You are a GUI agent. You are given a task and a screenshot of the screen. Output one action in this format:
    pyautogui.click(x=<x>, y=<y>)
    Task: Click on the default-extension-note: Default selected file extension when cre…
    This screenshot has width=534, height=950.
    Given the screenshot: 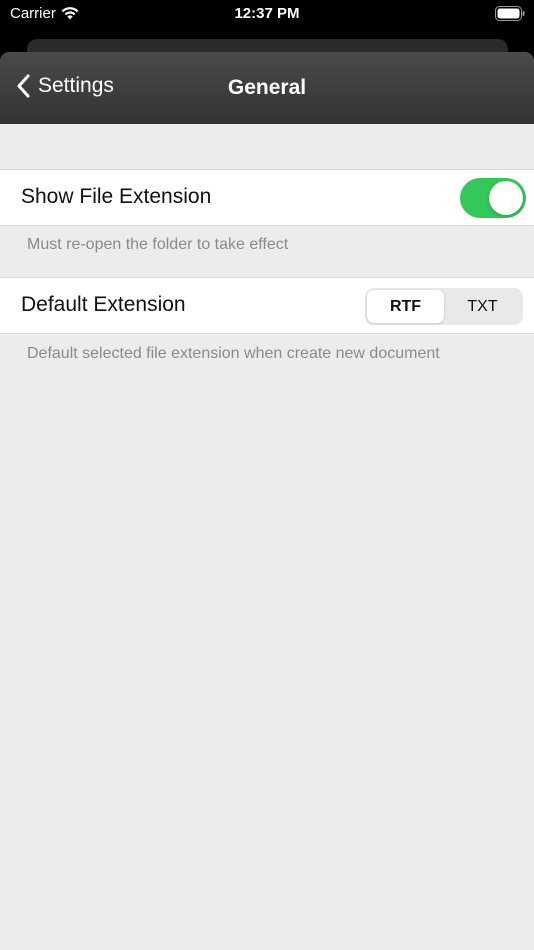 What is the action you would take?
    pyautogui.click(x=233, y=353)
    